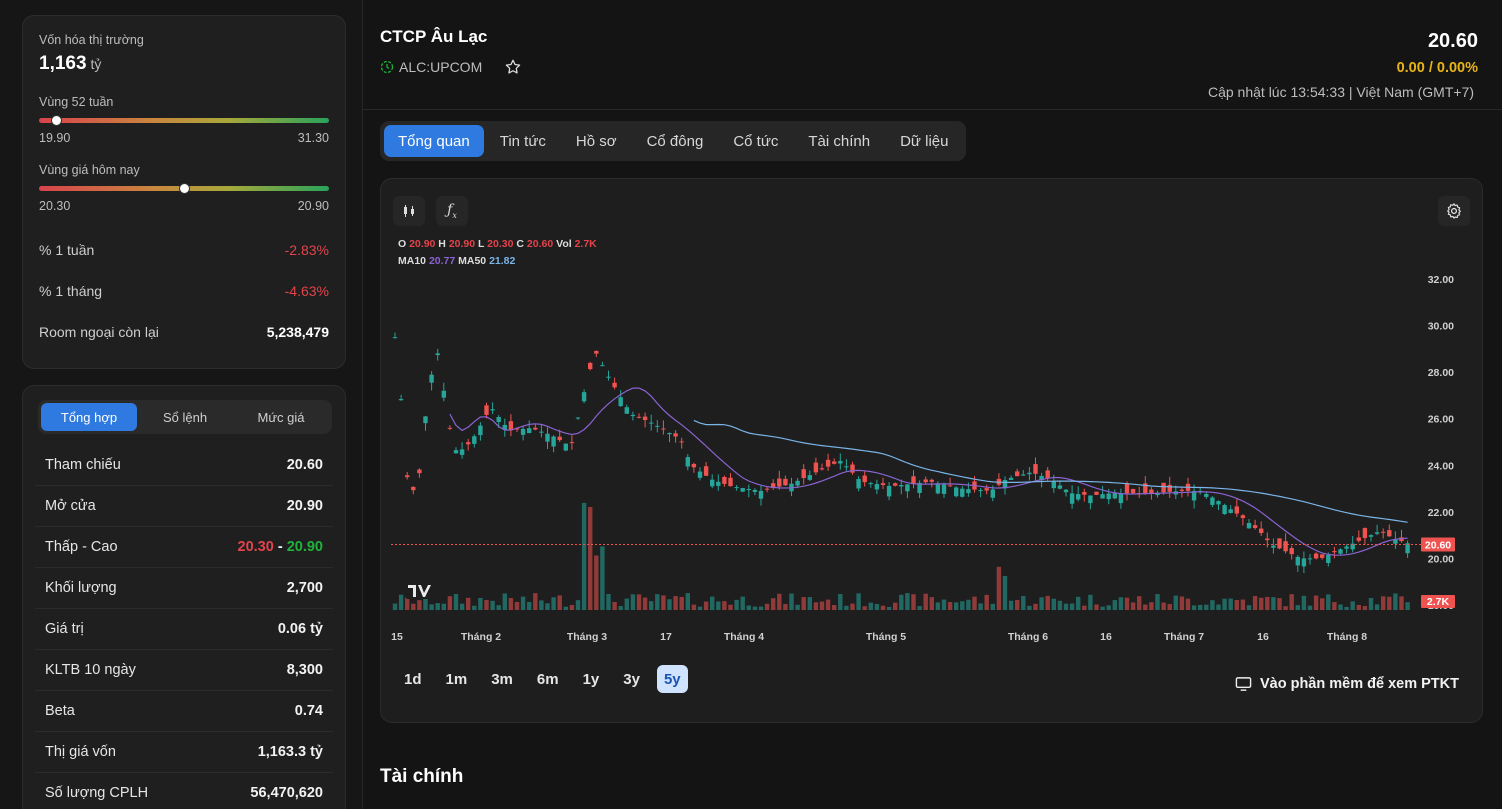  I want to click on range-6m: 6m, so click(548, 679).